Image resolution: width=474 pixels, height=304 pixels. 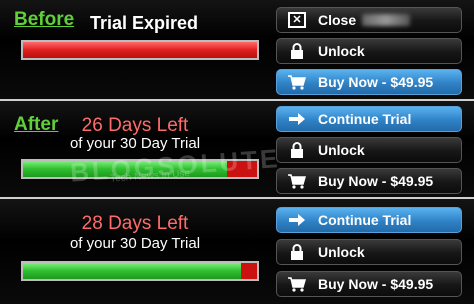 I want to click on blurred-app-name, so click(x=386, y=20).